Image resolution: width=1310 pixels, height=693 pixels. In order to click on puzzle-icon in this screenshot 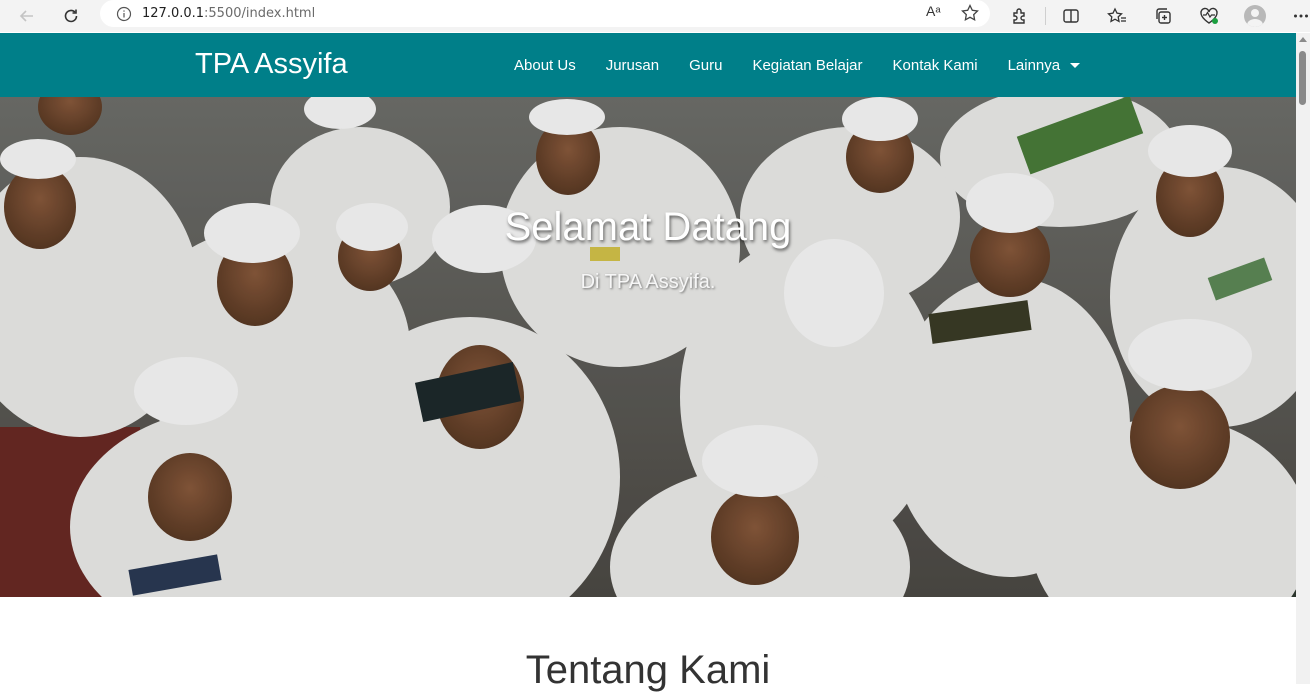, I will do `click(1019, 16)`.